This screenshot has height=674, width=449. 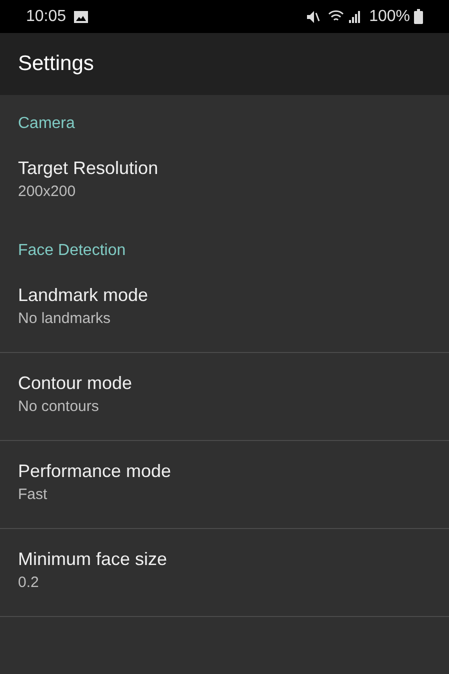 What do you see at coordinates (28, 583) in the screenshot?
I see `preference-summary: 0.2` at bounding box center [28, 583].